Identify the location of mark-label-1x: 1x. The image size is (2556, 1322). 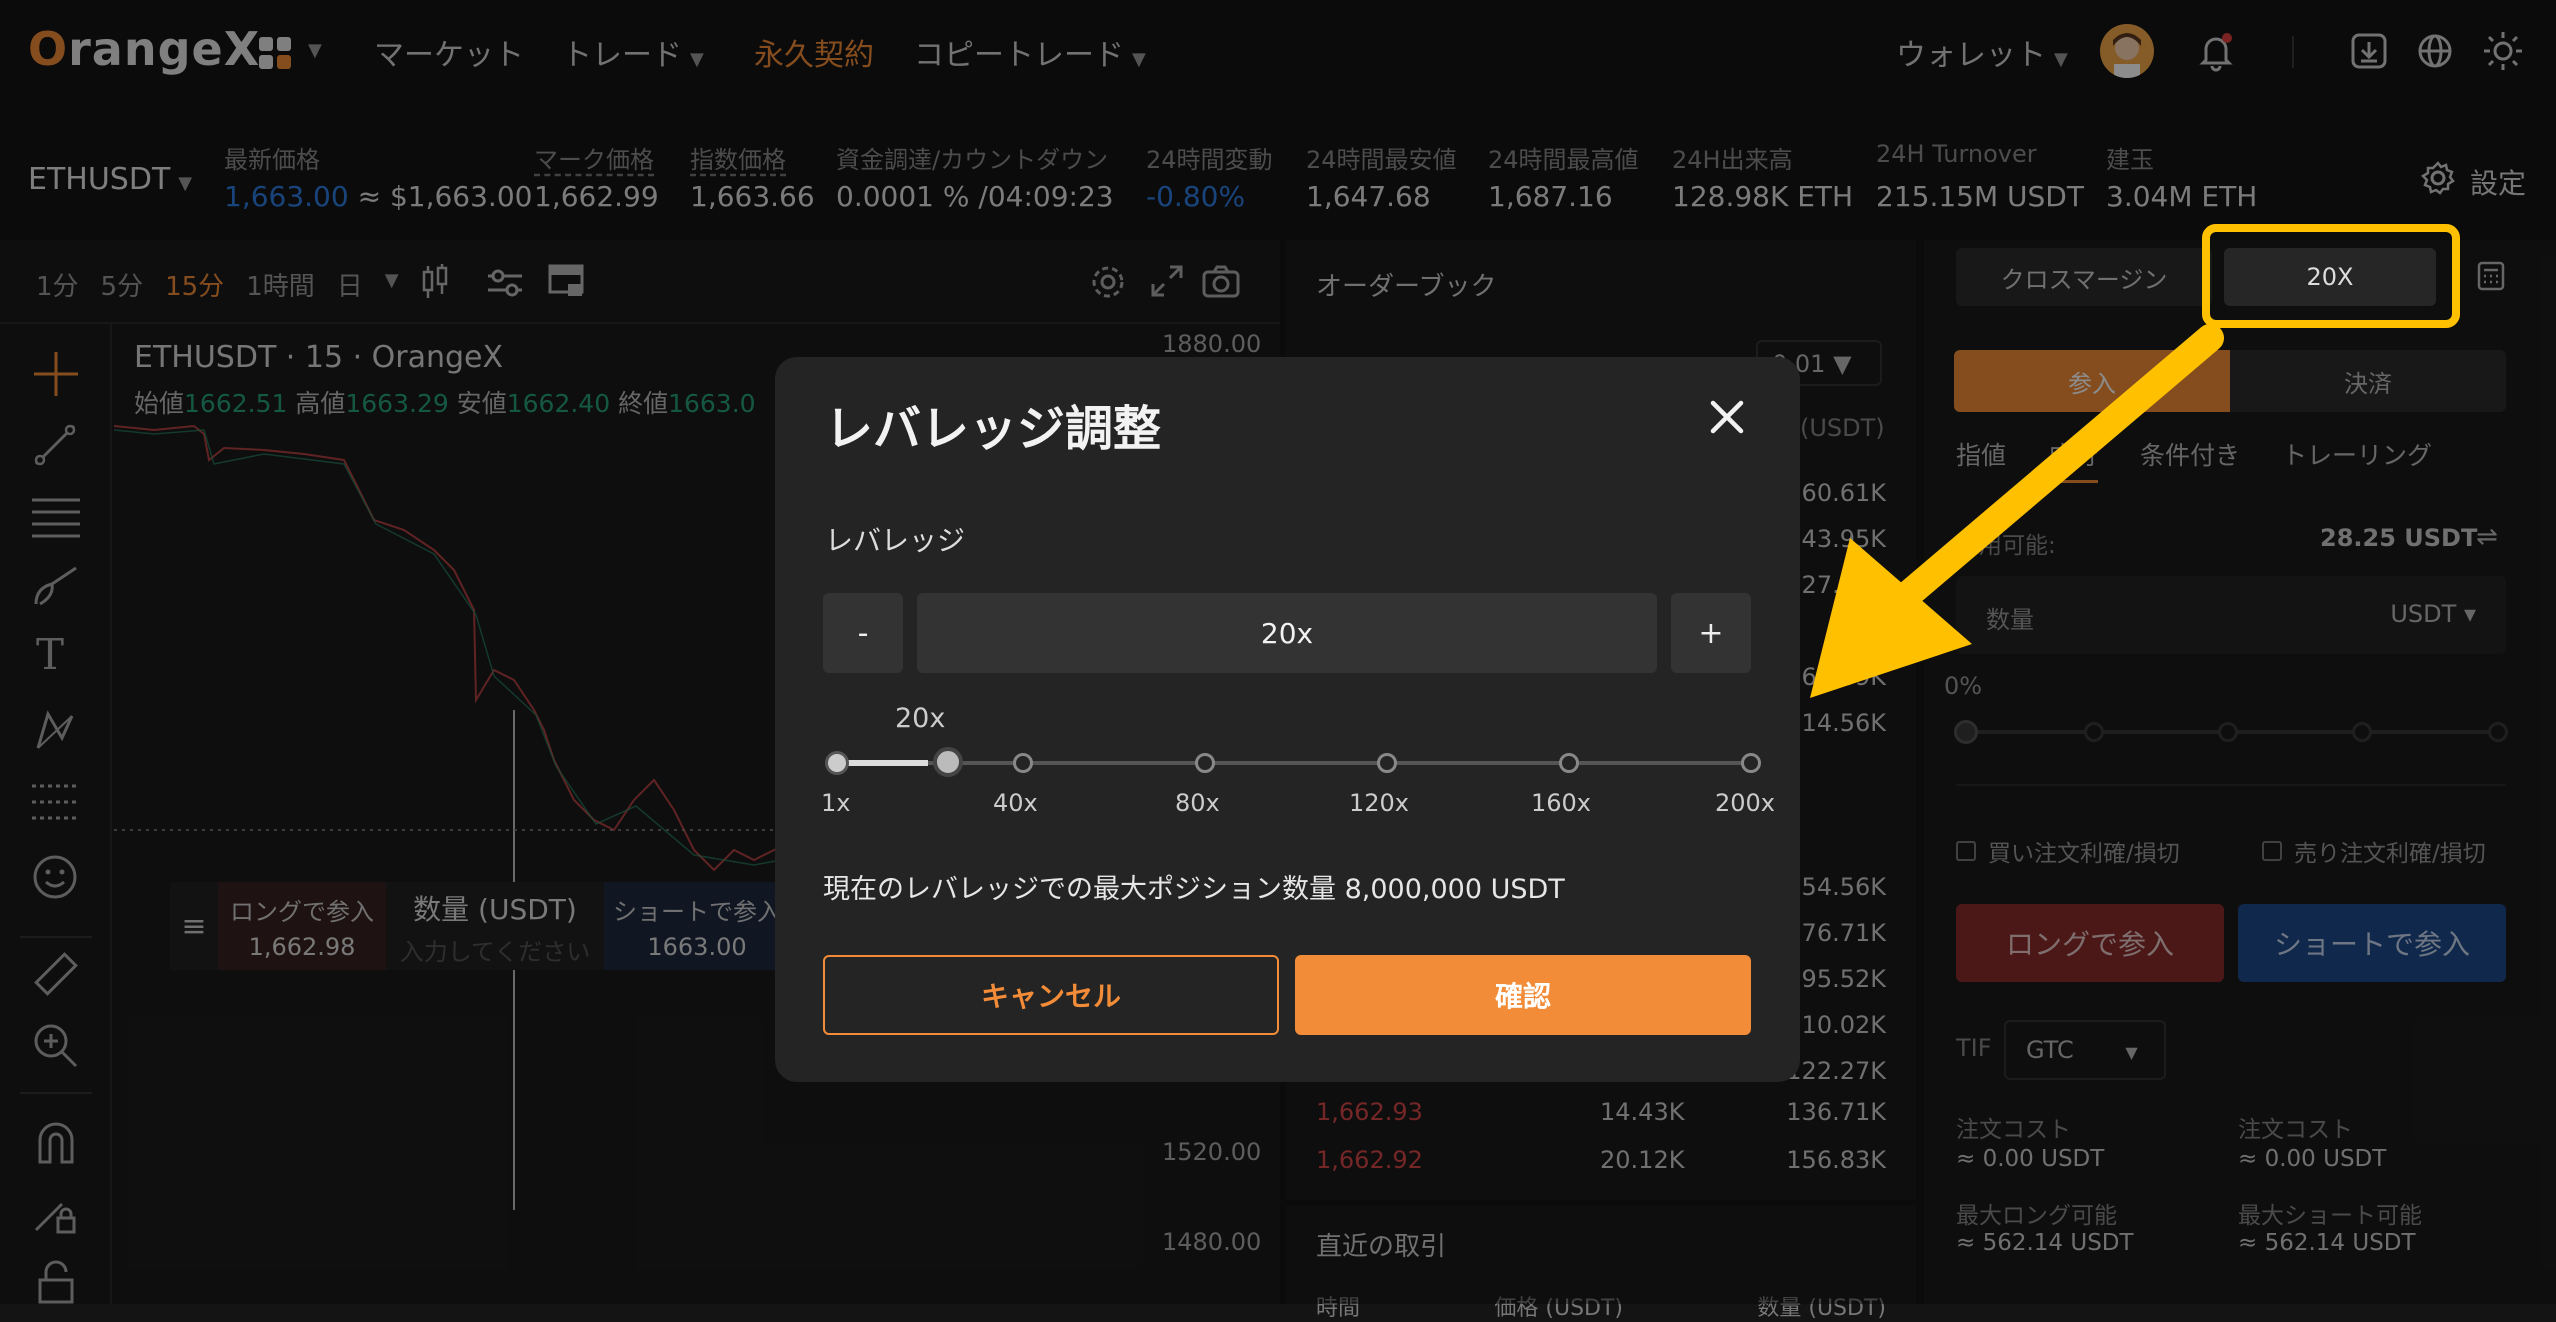
(836, 803).